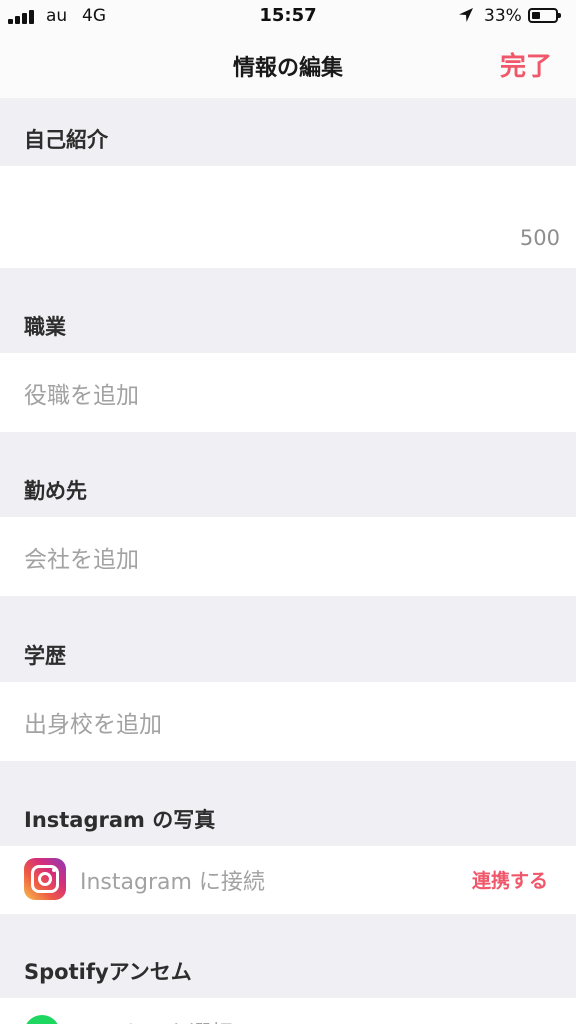 The width and height of the screenshot is (576, 1024). What do you see at coordinates (288, 639) in the screenshot?
I see `section-header-school: 学歴` at bounding box center [288, 639].